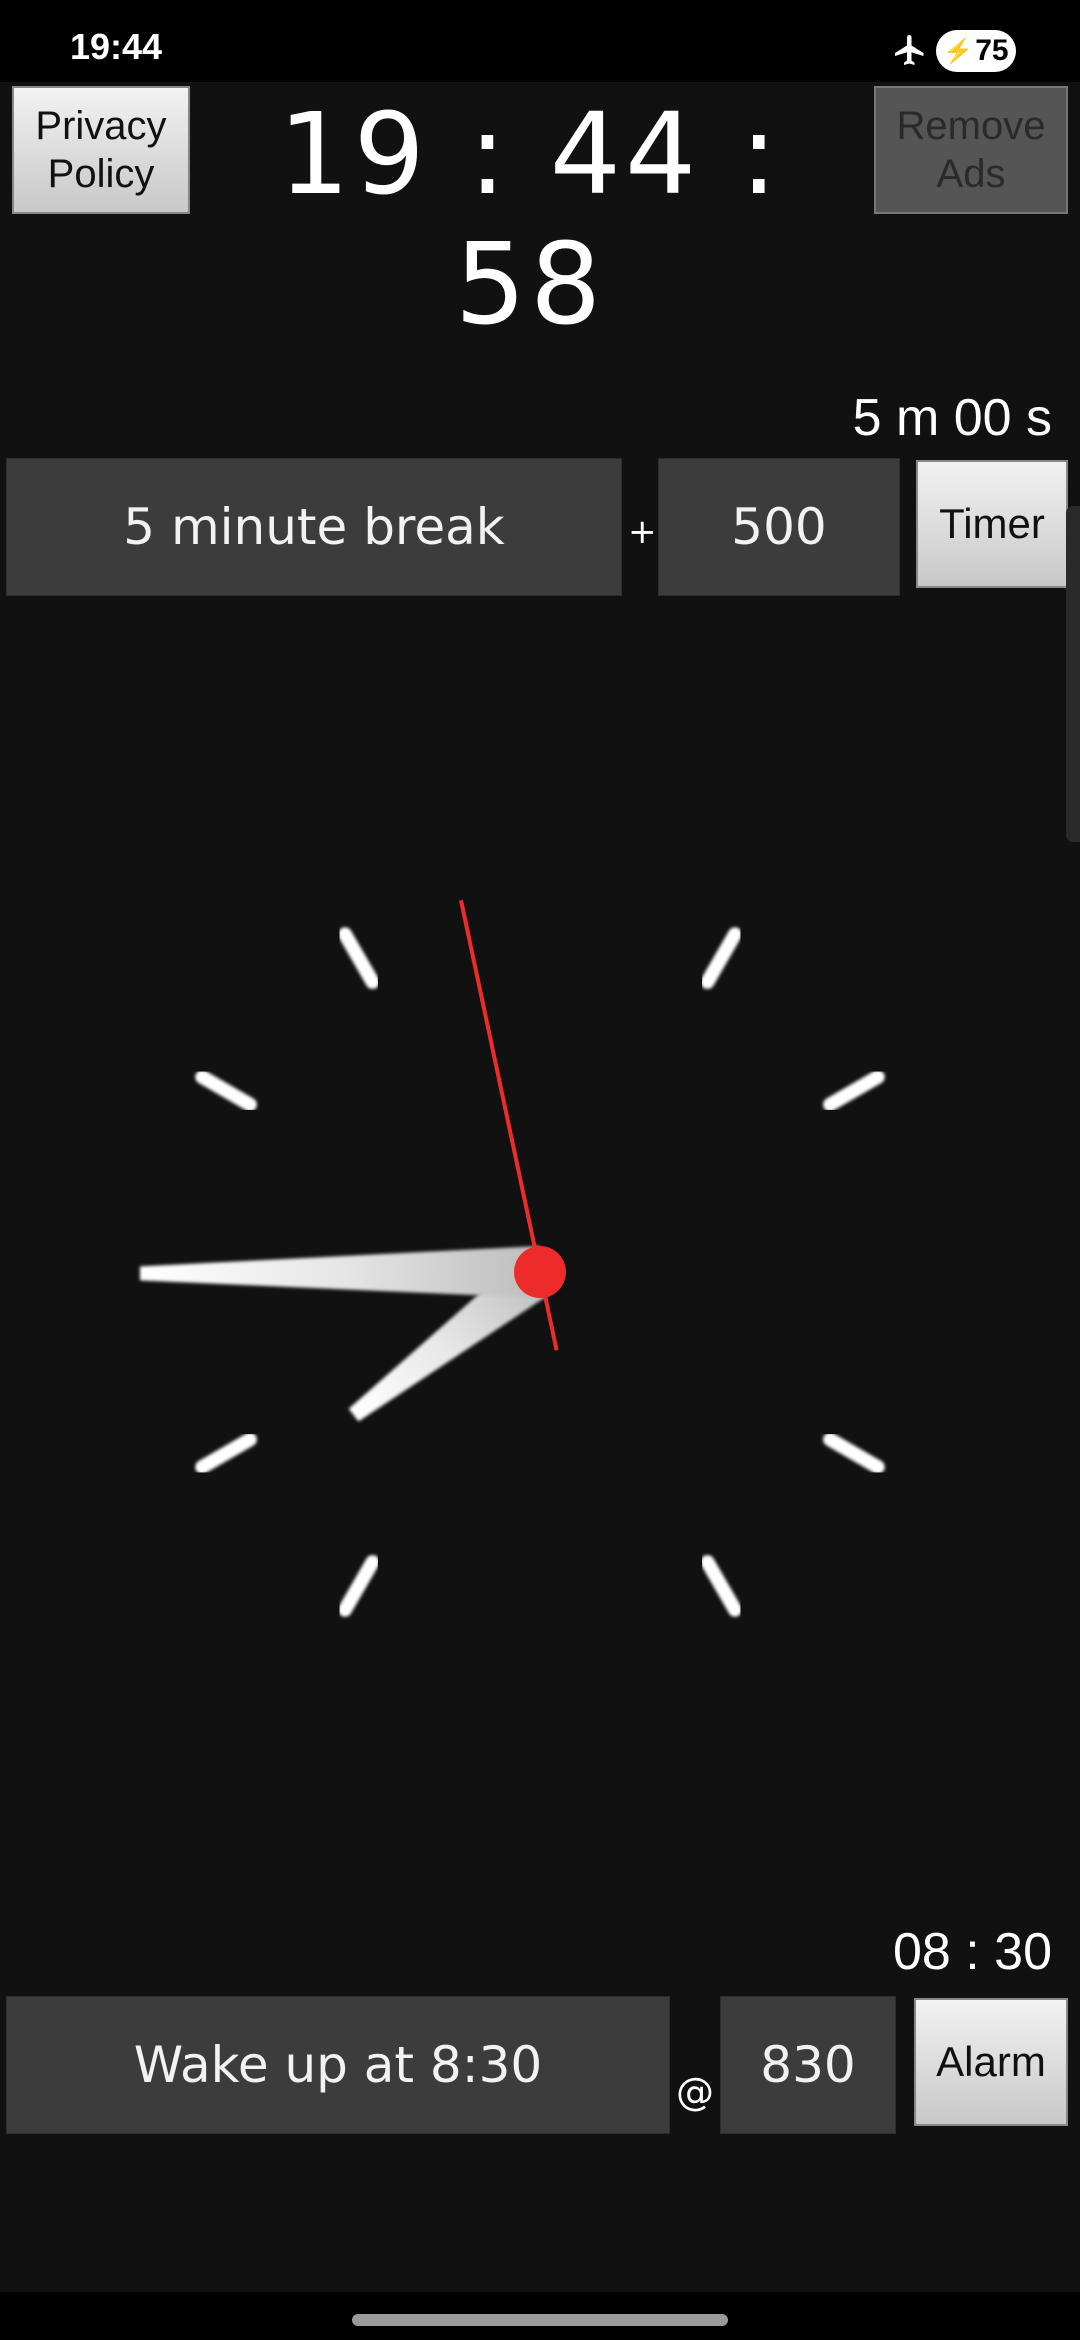  Describe the element at coordinates (992, 50) in the screenshot. I see `battery-level: 75` at that location.